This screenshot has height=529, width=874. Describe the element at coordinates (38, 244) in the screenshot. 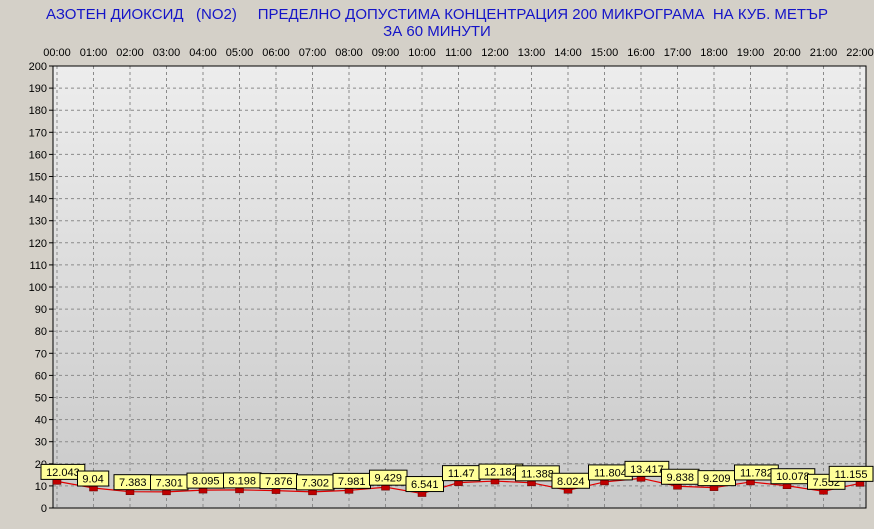

I see `y-tick-label: 120` at that location.